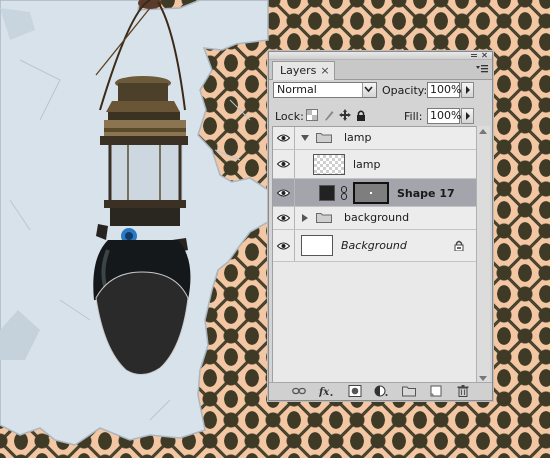 The width and height of the screenshot is (550, 458). I want to click on fill-color-thumbnail, so click(327, 193).